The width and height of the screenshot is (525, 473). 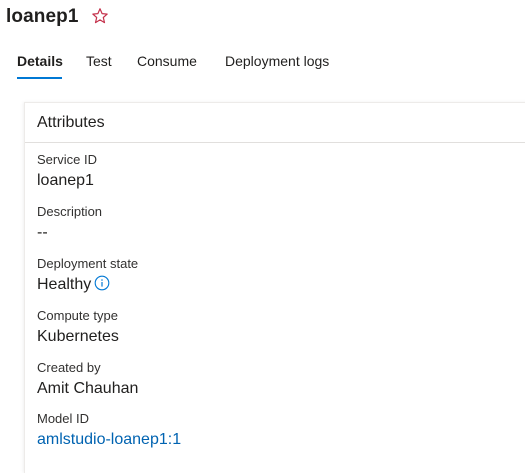 What do you see at coordinates (69, 367) in the screenshot?
I see `created-by-label: Created by` at bounding box center [69, 367].